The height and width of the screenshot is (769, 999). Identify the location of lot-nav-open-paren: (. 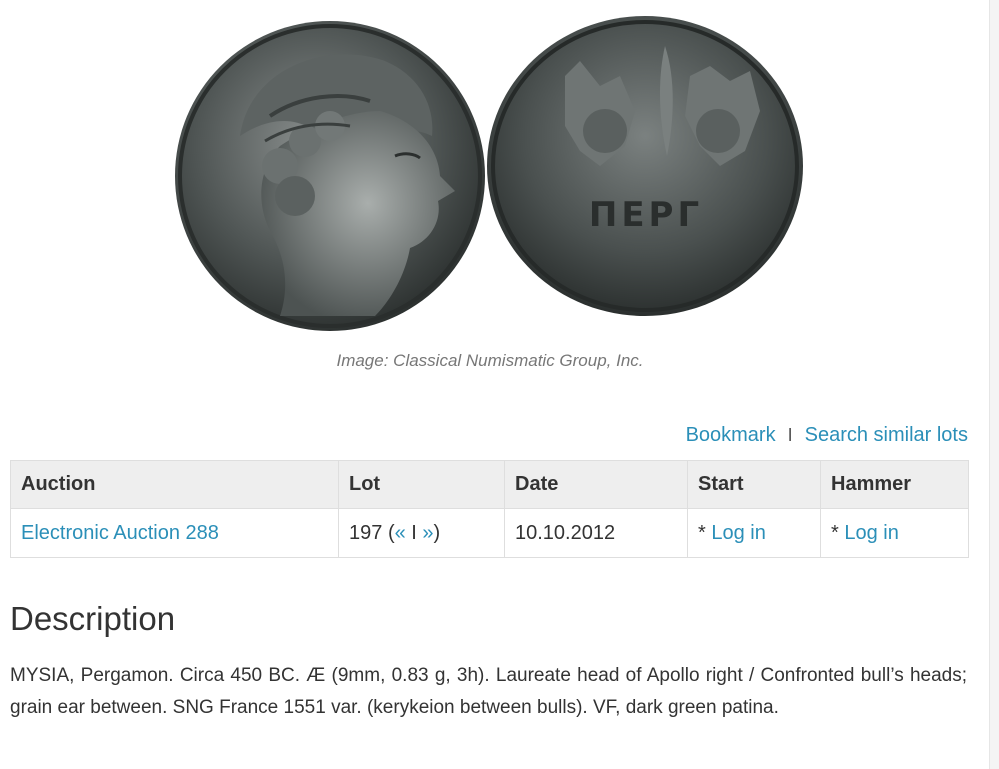
(391, 532).